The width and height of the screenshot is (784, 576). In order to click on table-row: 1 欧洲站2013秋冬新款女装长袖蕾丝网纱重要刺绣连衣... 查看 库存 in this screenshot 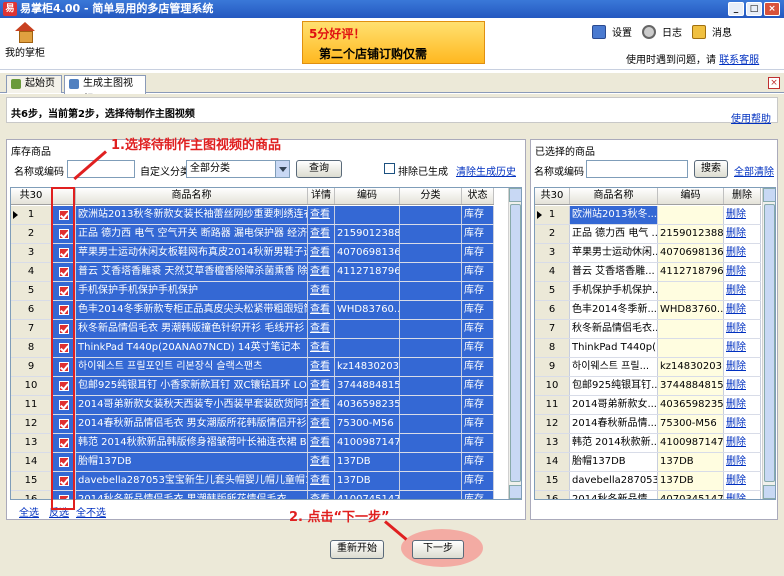, I will do `click(252, 215)`.